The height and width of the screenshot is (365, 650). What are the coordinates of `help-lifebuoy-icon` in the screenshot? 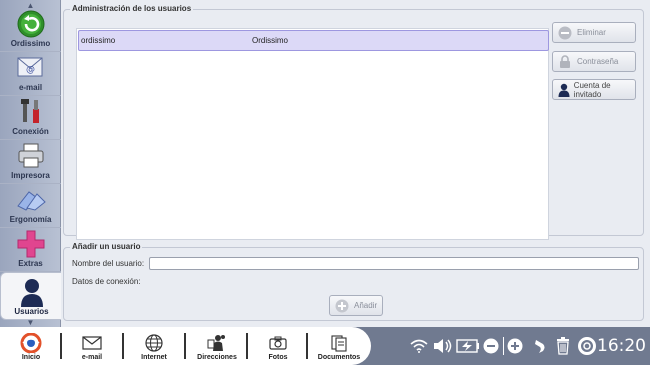 It's located at (587, 346).